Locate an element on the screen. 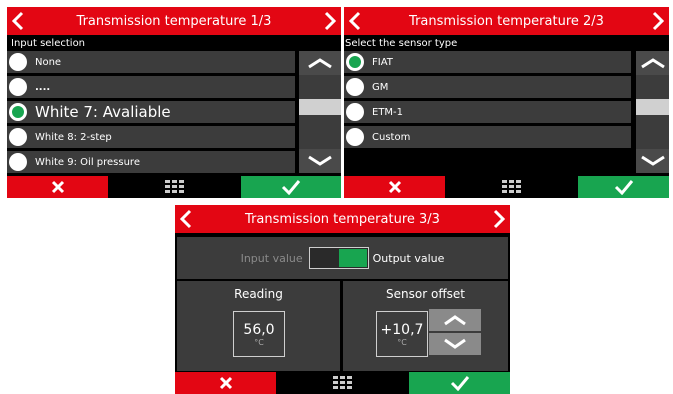 The height and width of the screenshot is (394, 673). list-item-label: White 7: Avaliable is located at coordinates (103, 112).